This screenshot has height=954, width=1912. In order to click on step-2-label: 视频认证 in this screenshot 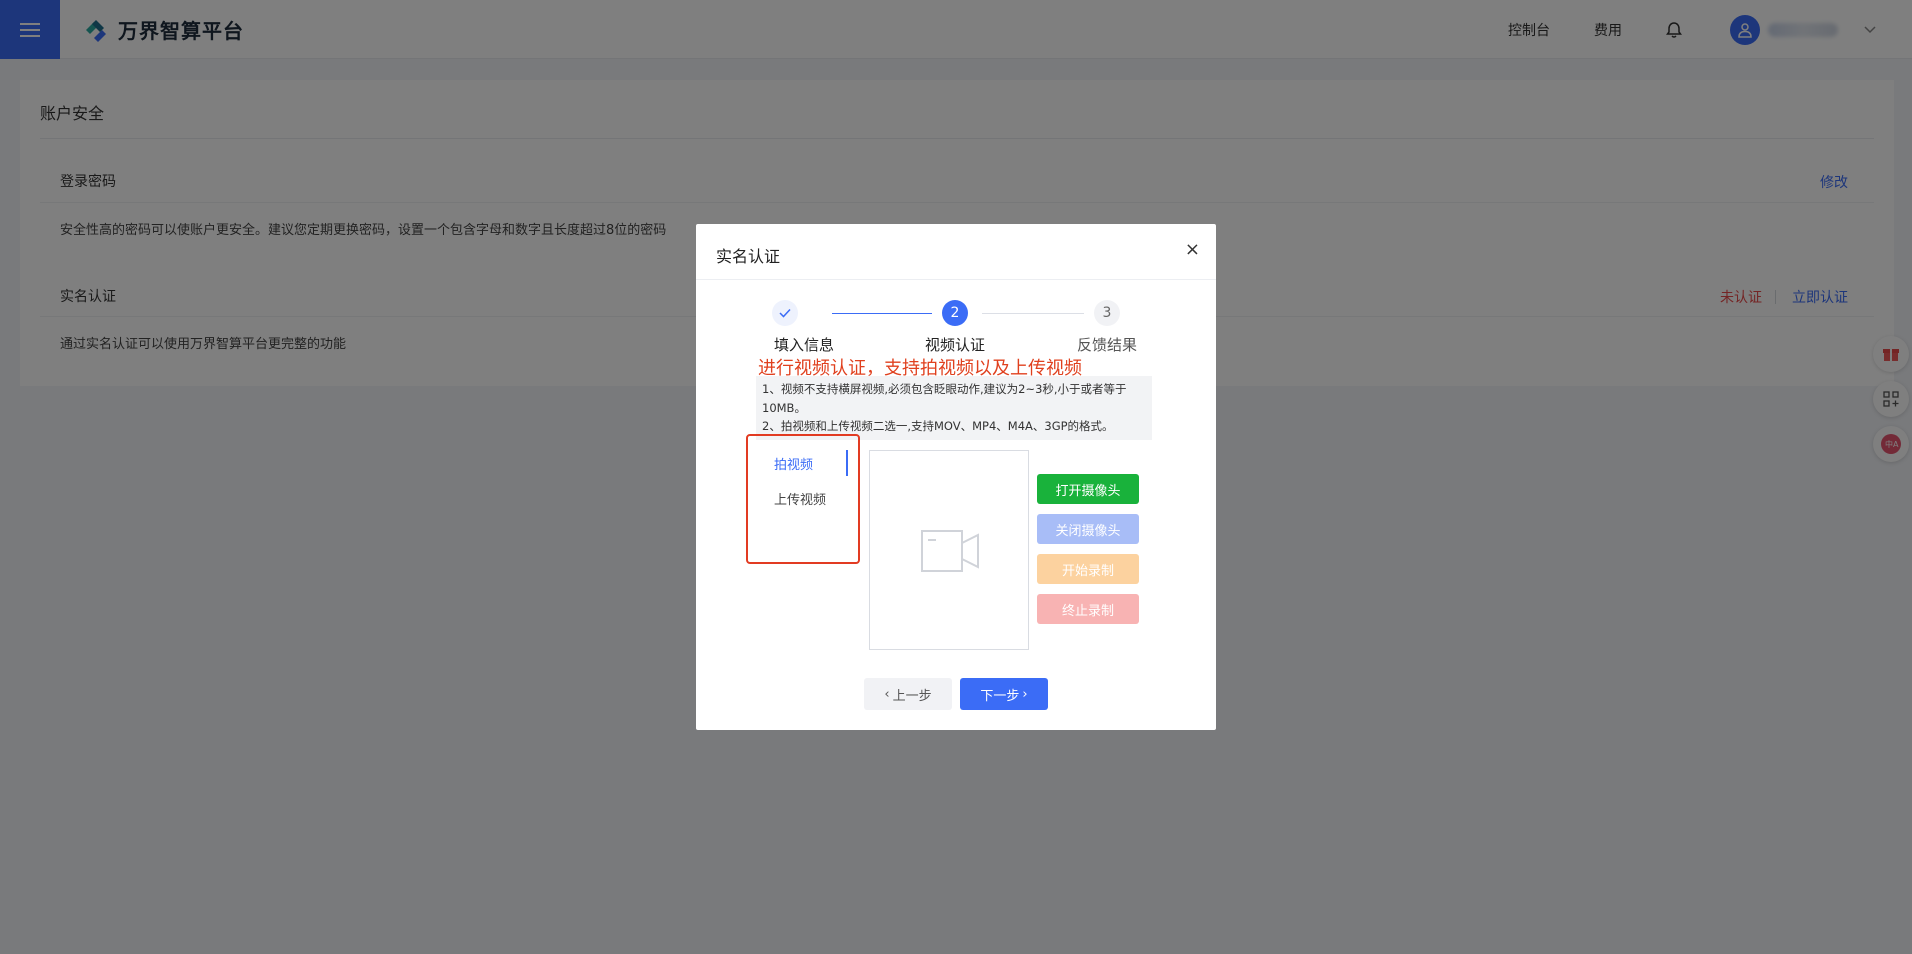, I will do `click(955, 345)`.